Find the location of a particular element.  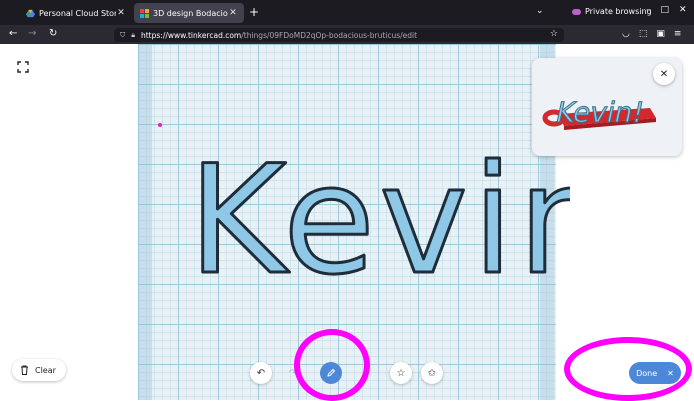

star-shape-icon: ☆ is located at coordinates (401, 373).